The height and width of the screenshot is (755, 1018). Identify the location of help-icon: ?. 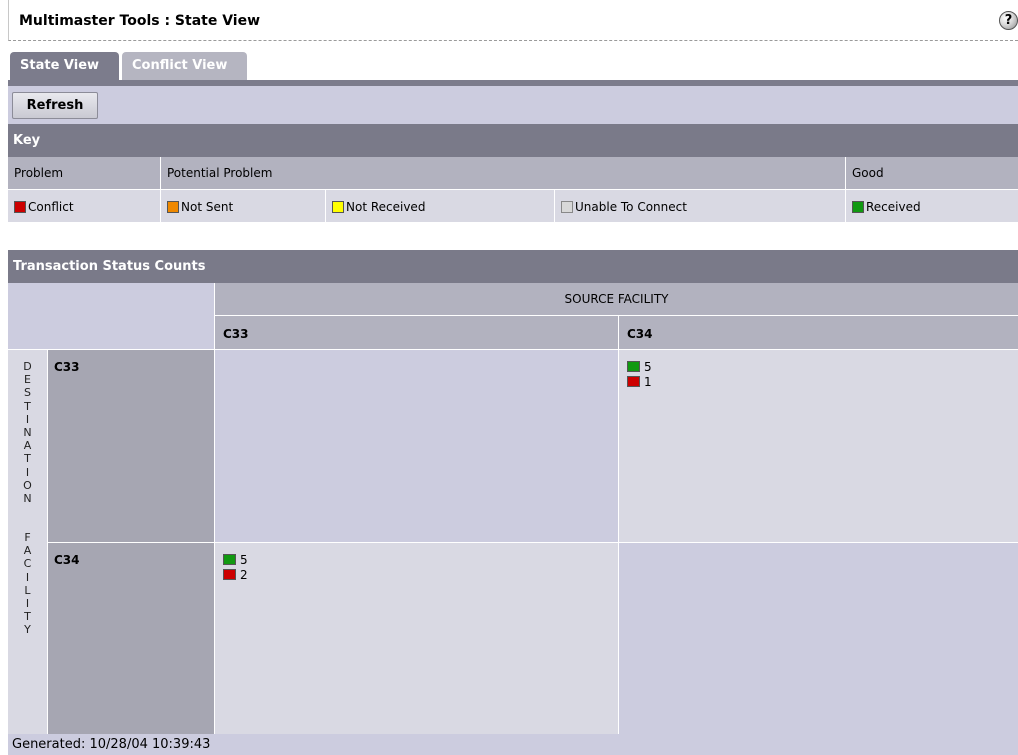
(1008, 20).